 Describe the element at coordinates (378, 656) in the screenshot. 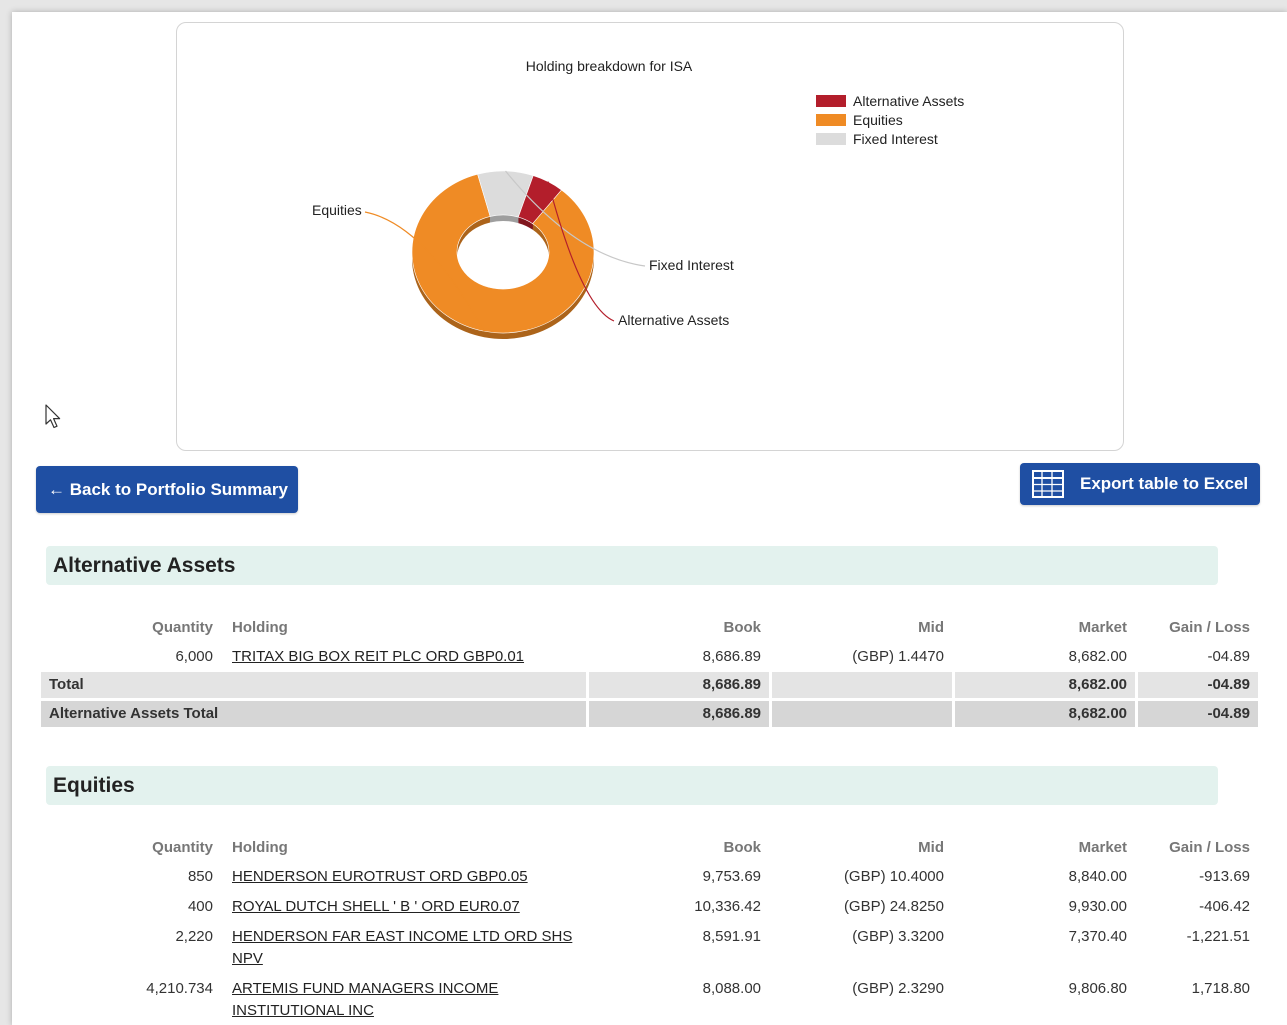

I see `holding-link: TRITAX BIG BOX REIT PLC ORD GBP0.01` at that location.